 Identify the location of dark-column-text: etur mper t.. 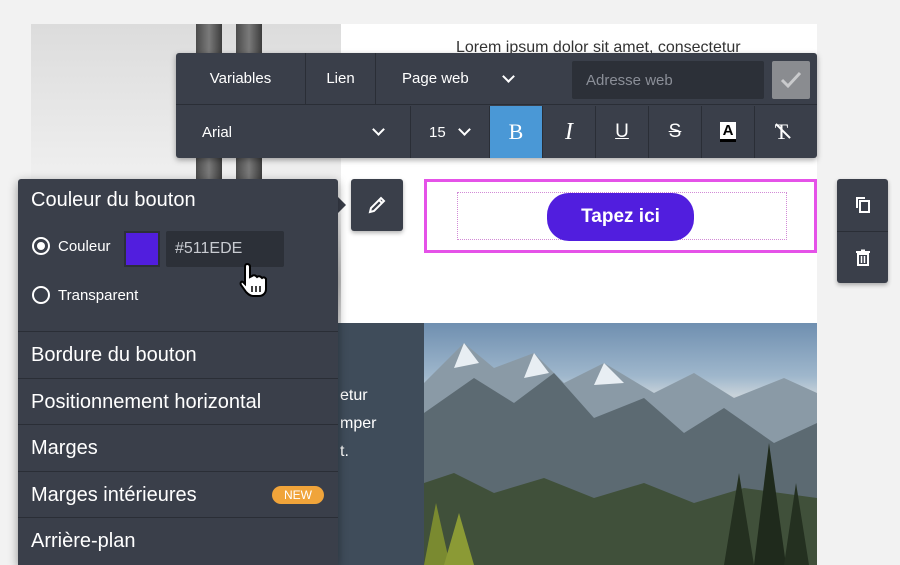
(358, 424).